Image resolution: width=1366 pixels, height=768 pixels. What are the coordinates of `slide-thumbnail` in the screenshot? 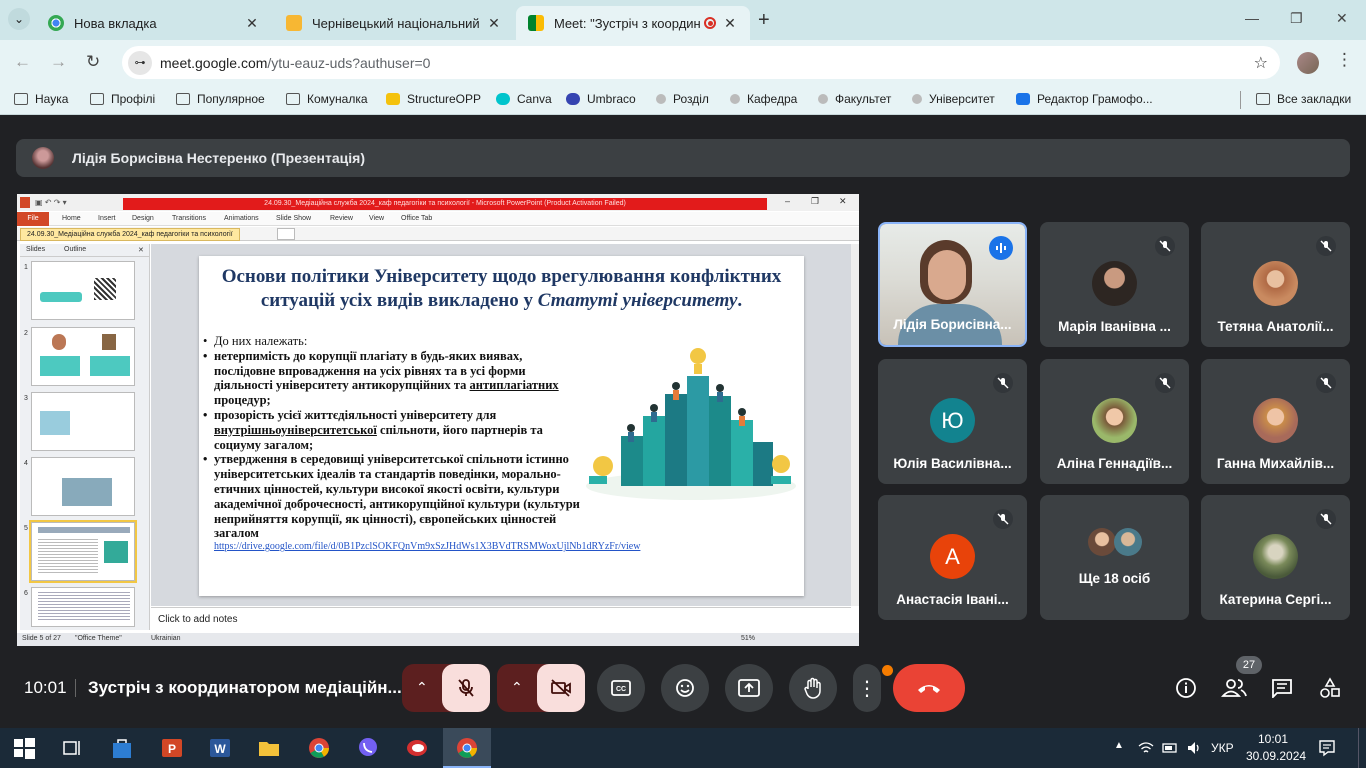 It's located at (83, 486).